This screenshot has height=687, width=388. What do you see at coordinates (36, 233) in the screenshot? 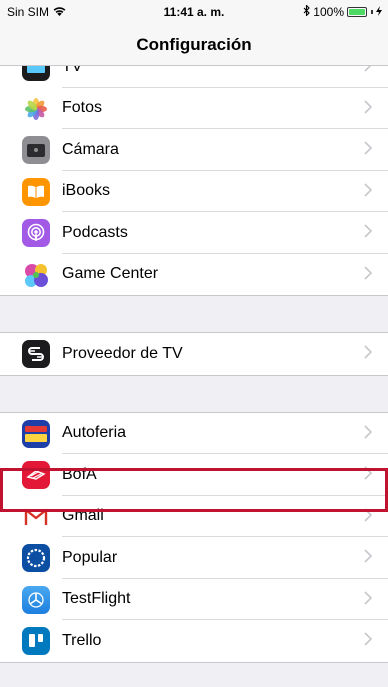
I see `podcasts-icon` at bounding box center [36, 233].